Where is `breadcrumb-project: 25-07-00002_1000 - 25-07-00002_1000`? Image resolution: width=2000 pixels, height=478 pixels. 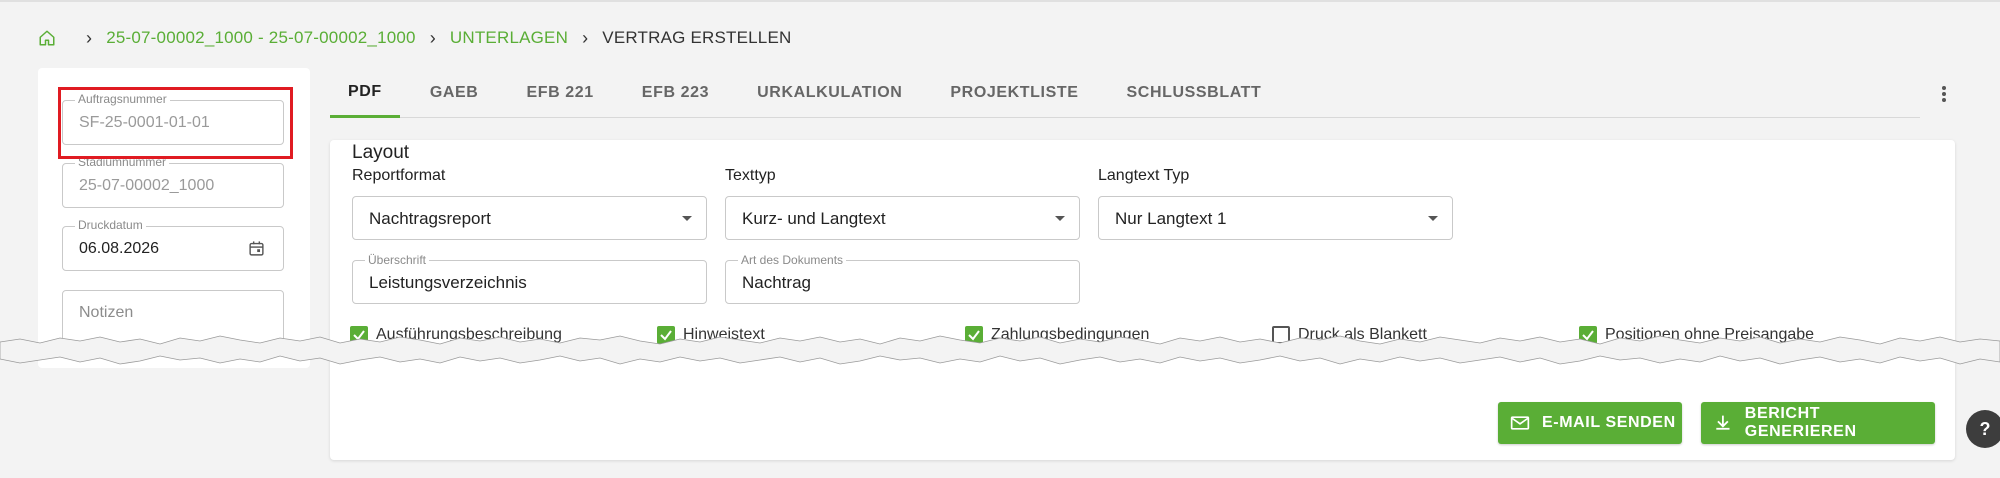
breadcrumb-project: 25-07-00002_1000 - 25-07-00002_1000 is located at coordinates (260, 38).